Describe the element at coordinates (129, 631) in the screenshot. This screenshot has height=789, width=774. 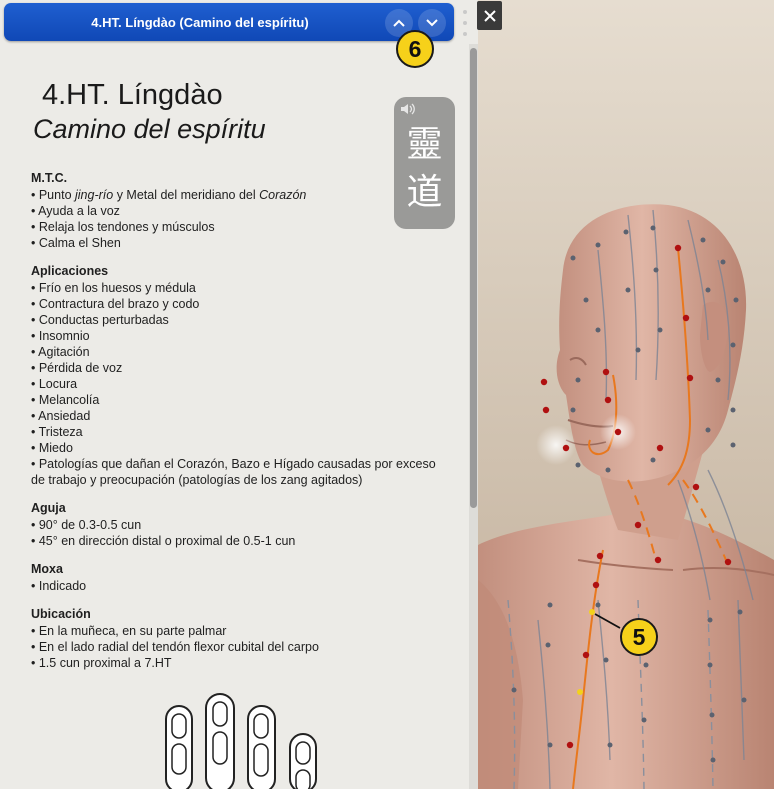
I see `list-item: • En la muñeca, en su parte palmar` at that location.